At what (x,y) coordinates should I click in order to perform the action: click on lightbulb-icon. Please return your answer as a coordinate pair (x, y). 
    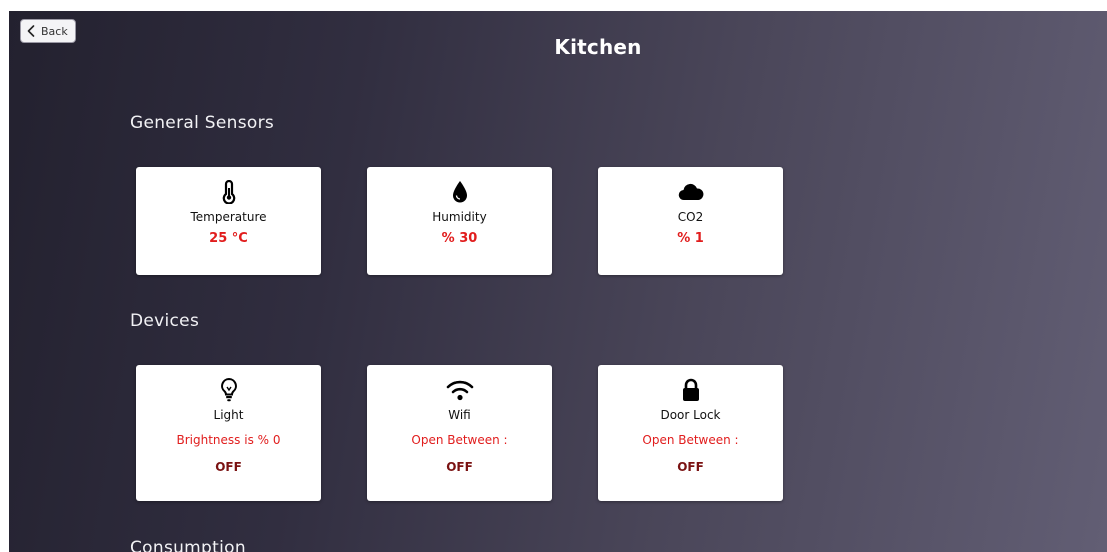
    Looking at the image, I should click on (228, 390).